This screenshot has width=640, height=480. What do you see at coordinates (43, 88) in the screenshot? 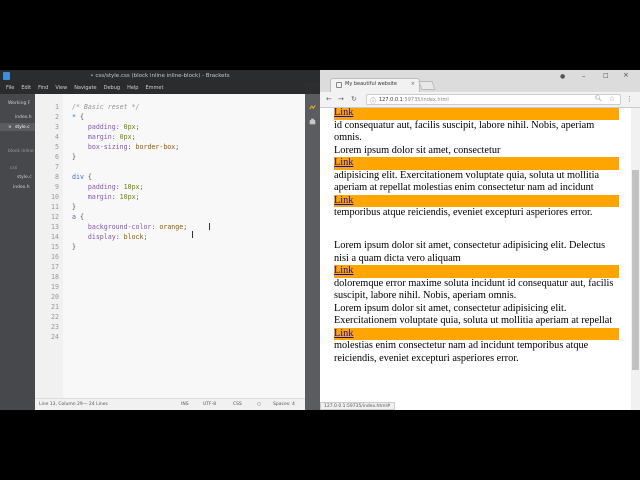
I see `menu-find: Find` at bounding box center [43, 88].